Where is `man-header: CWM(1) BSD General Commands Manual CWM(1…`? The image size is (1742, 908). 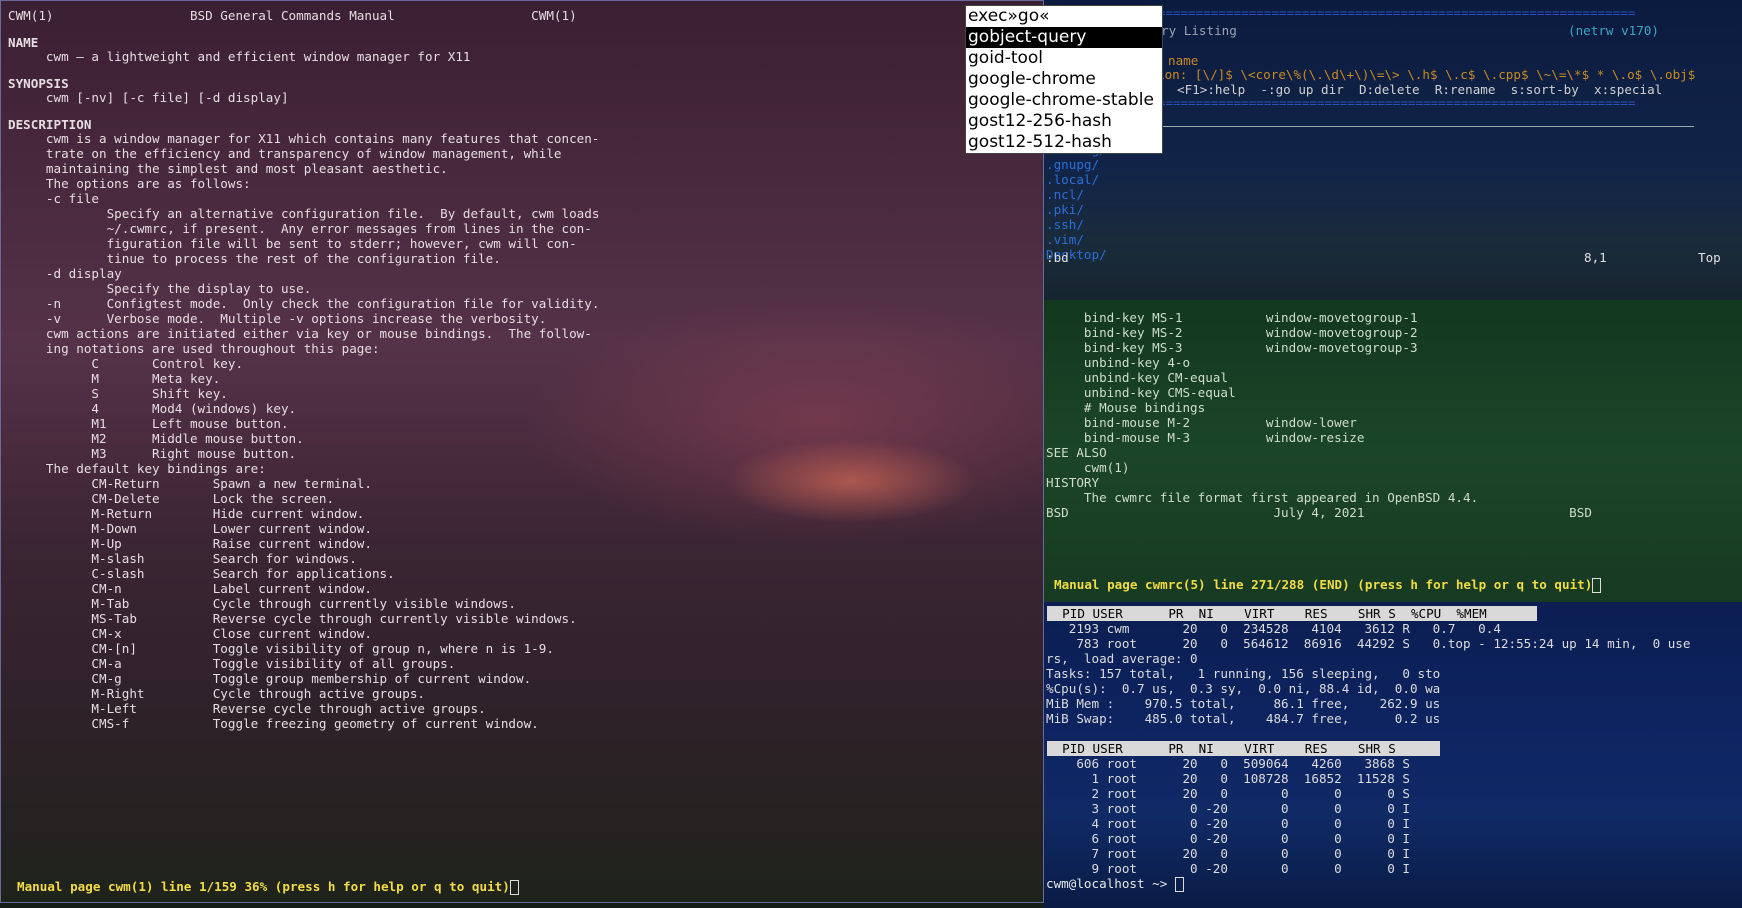
man-header: CWM(1) BSD General Commands Manual CWM(1… is located at coordinates (292, 15).